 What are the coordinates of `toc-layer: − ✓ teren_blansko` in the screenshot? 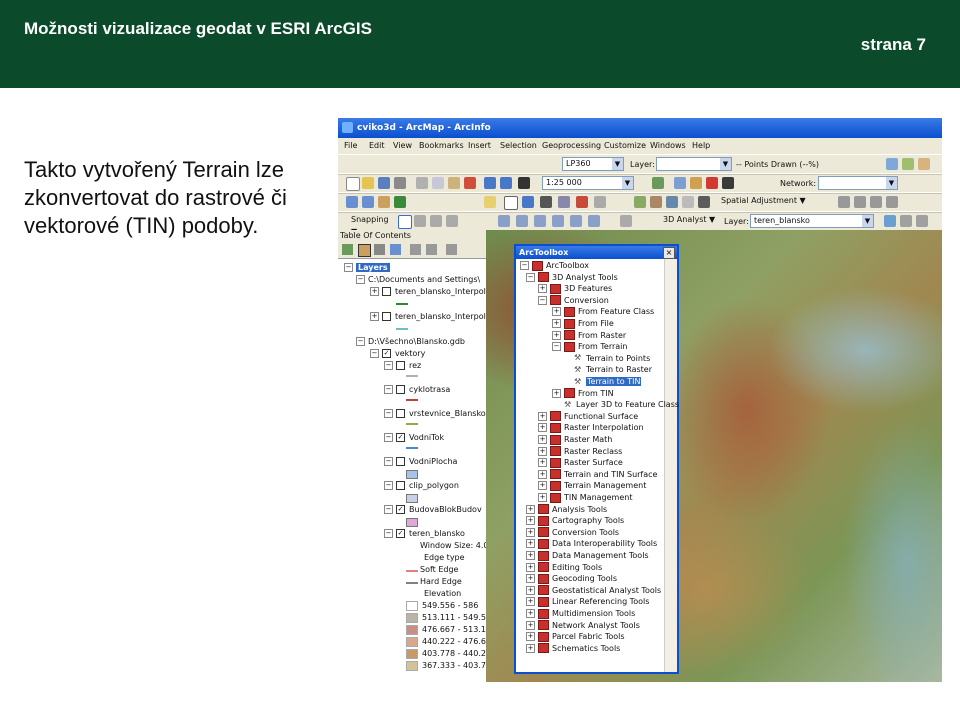 It's located at (424, 534).